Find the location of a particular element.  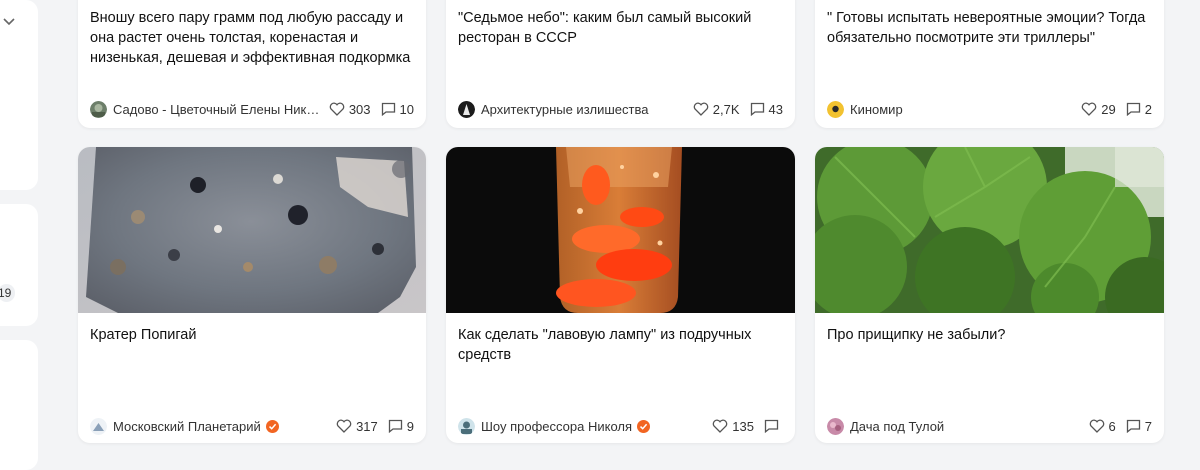

article-meta: Садово - Цветочный Елены Нико... 303 10 is located at coordinates (252, 109).